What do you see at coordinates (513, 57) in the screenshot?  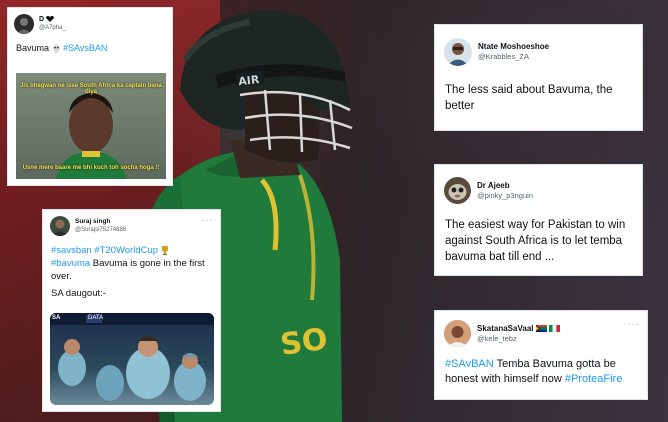 I see `user-handle: @Krabbles_ZA` at bounding box center [513, 57].